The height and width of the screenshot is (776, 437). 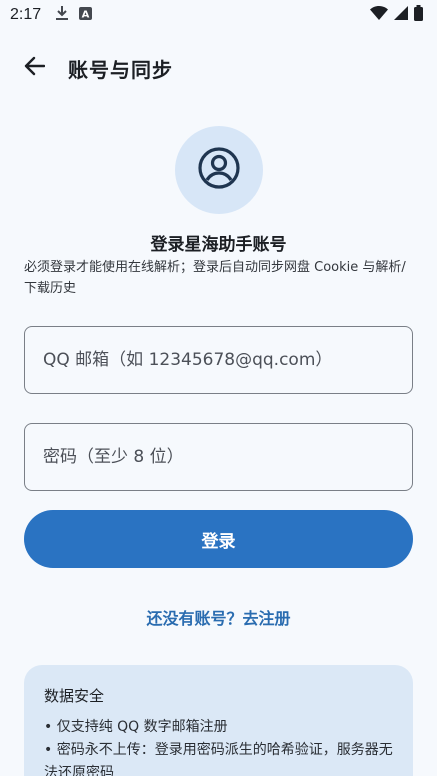 I want to click on a-badge-icon: A, so click(x=86, y=15).